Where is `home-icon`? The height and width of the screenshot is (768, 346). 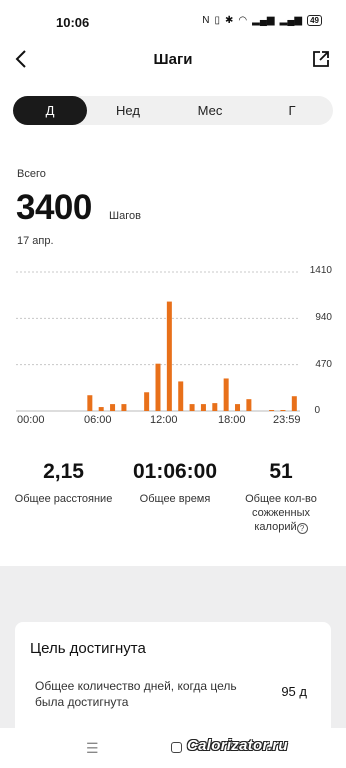 home-icon is located at coordinates (176, 747).